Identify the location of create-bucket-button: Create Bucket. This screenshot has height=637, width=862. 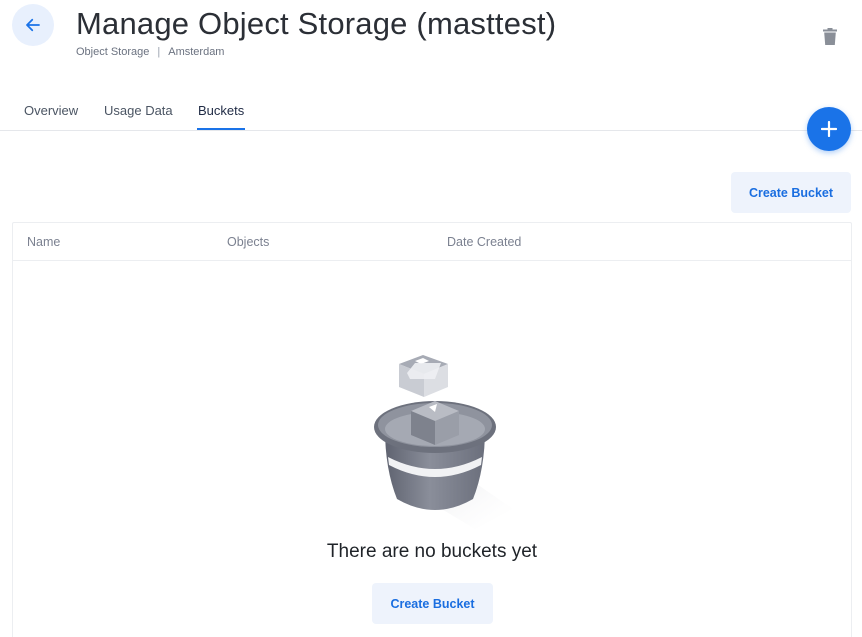
(791, 192).